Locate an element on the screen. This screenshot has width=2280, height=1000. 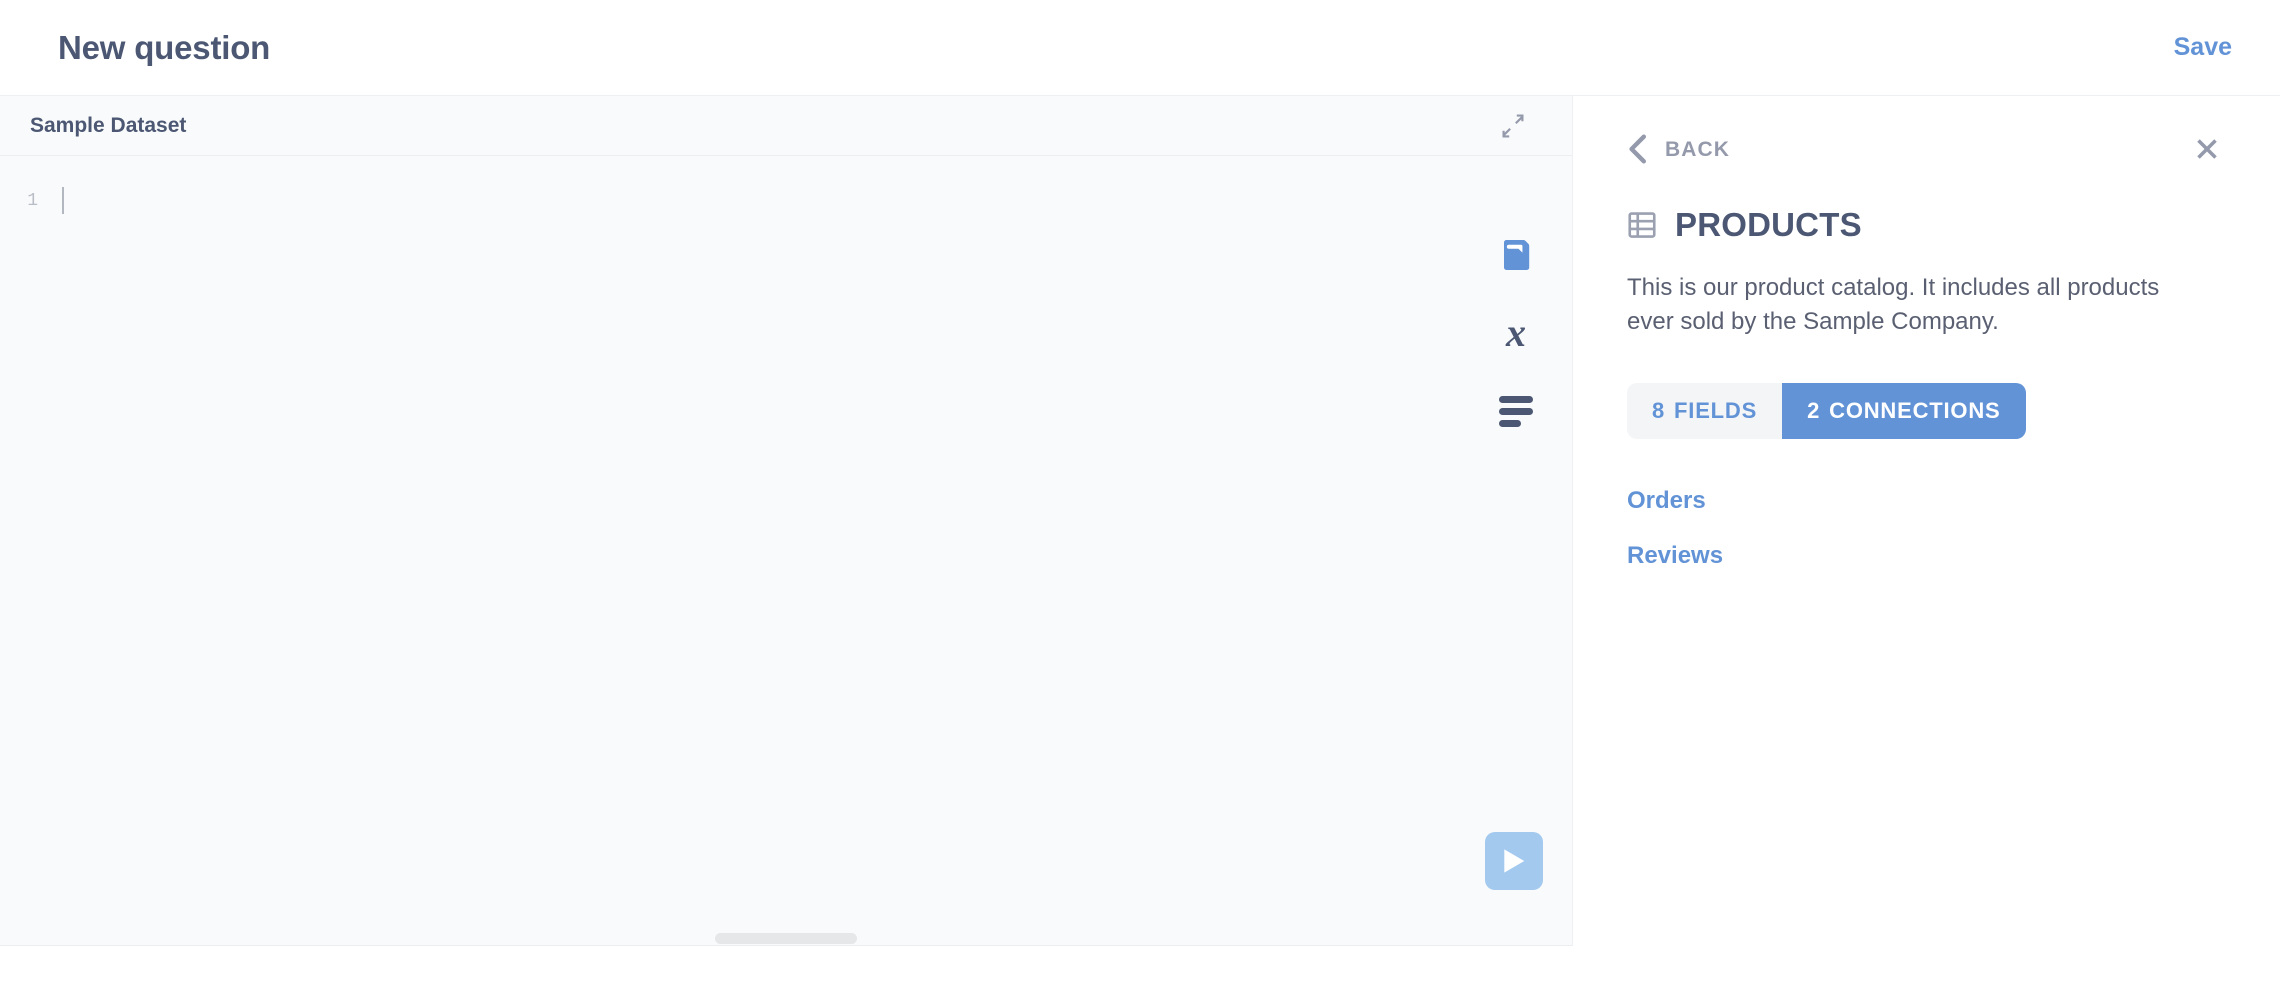
editor-side-actions: x is located at coordinates (1516, 333).